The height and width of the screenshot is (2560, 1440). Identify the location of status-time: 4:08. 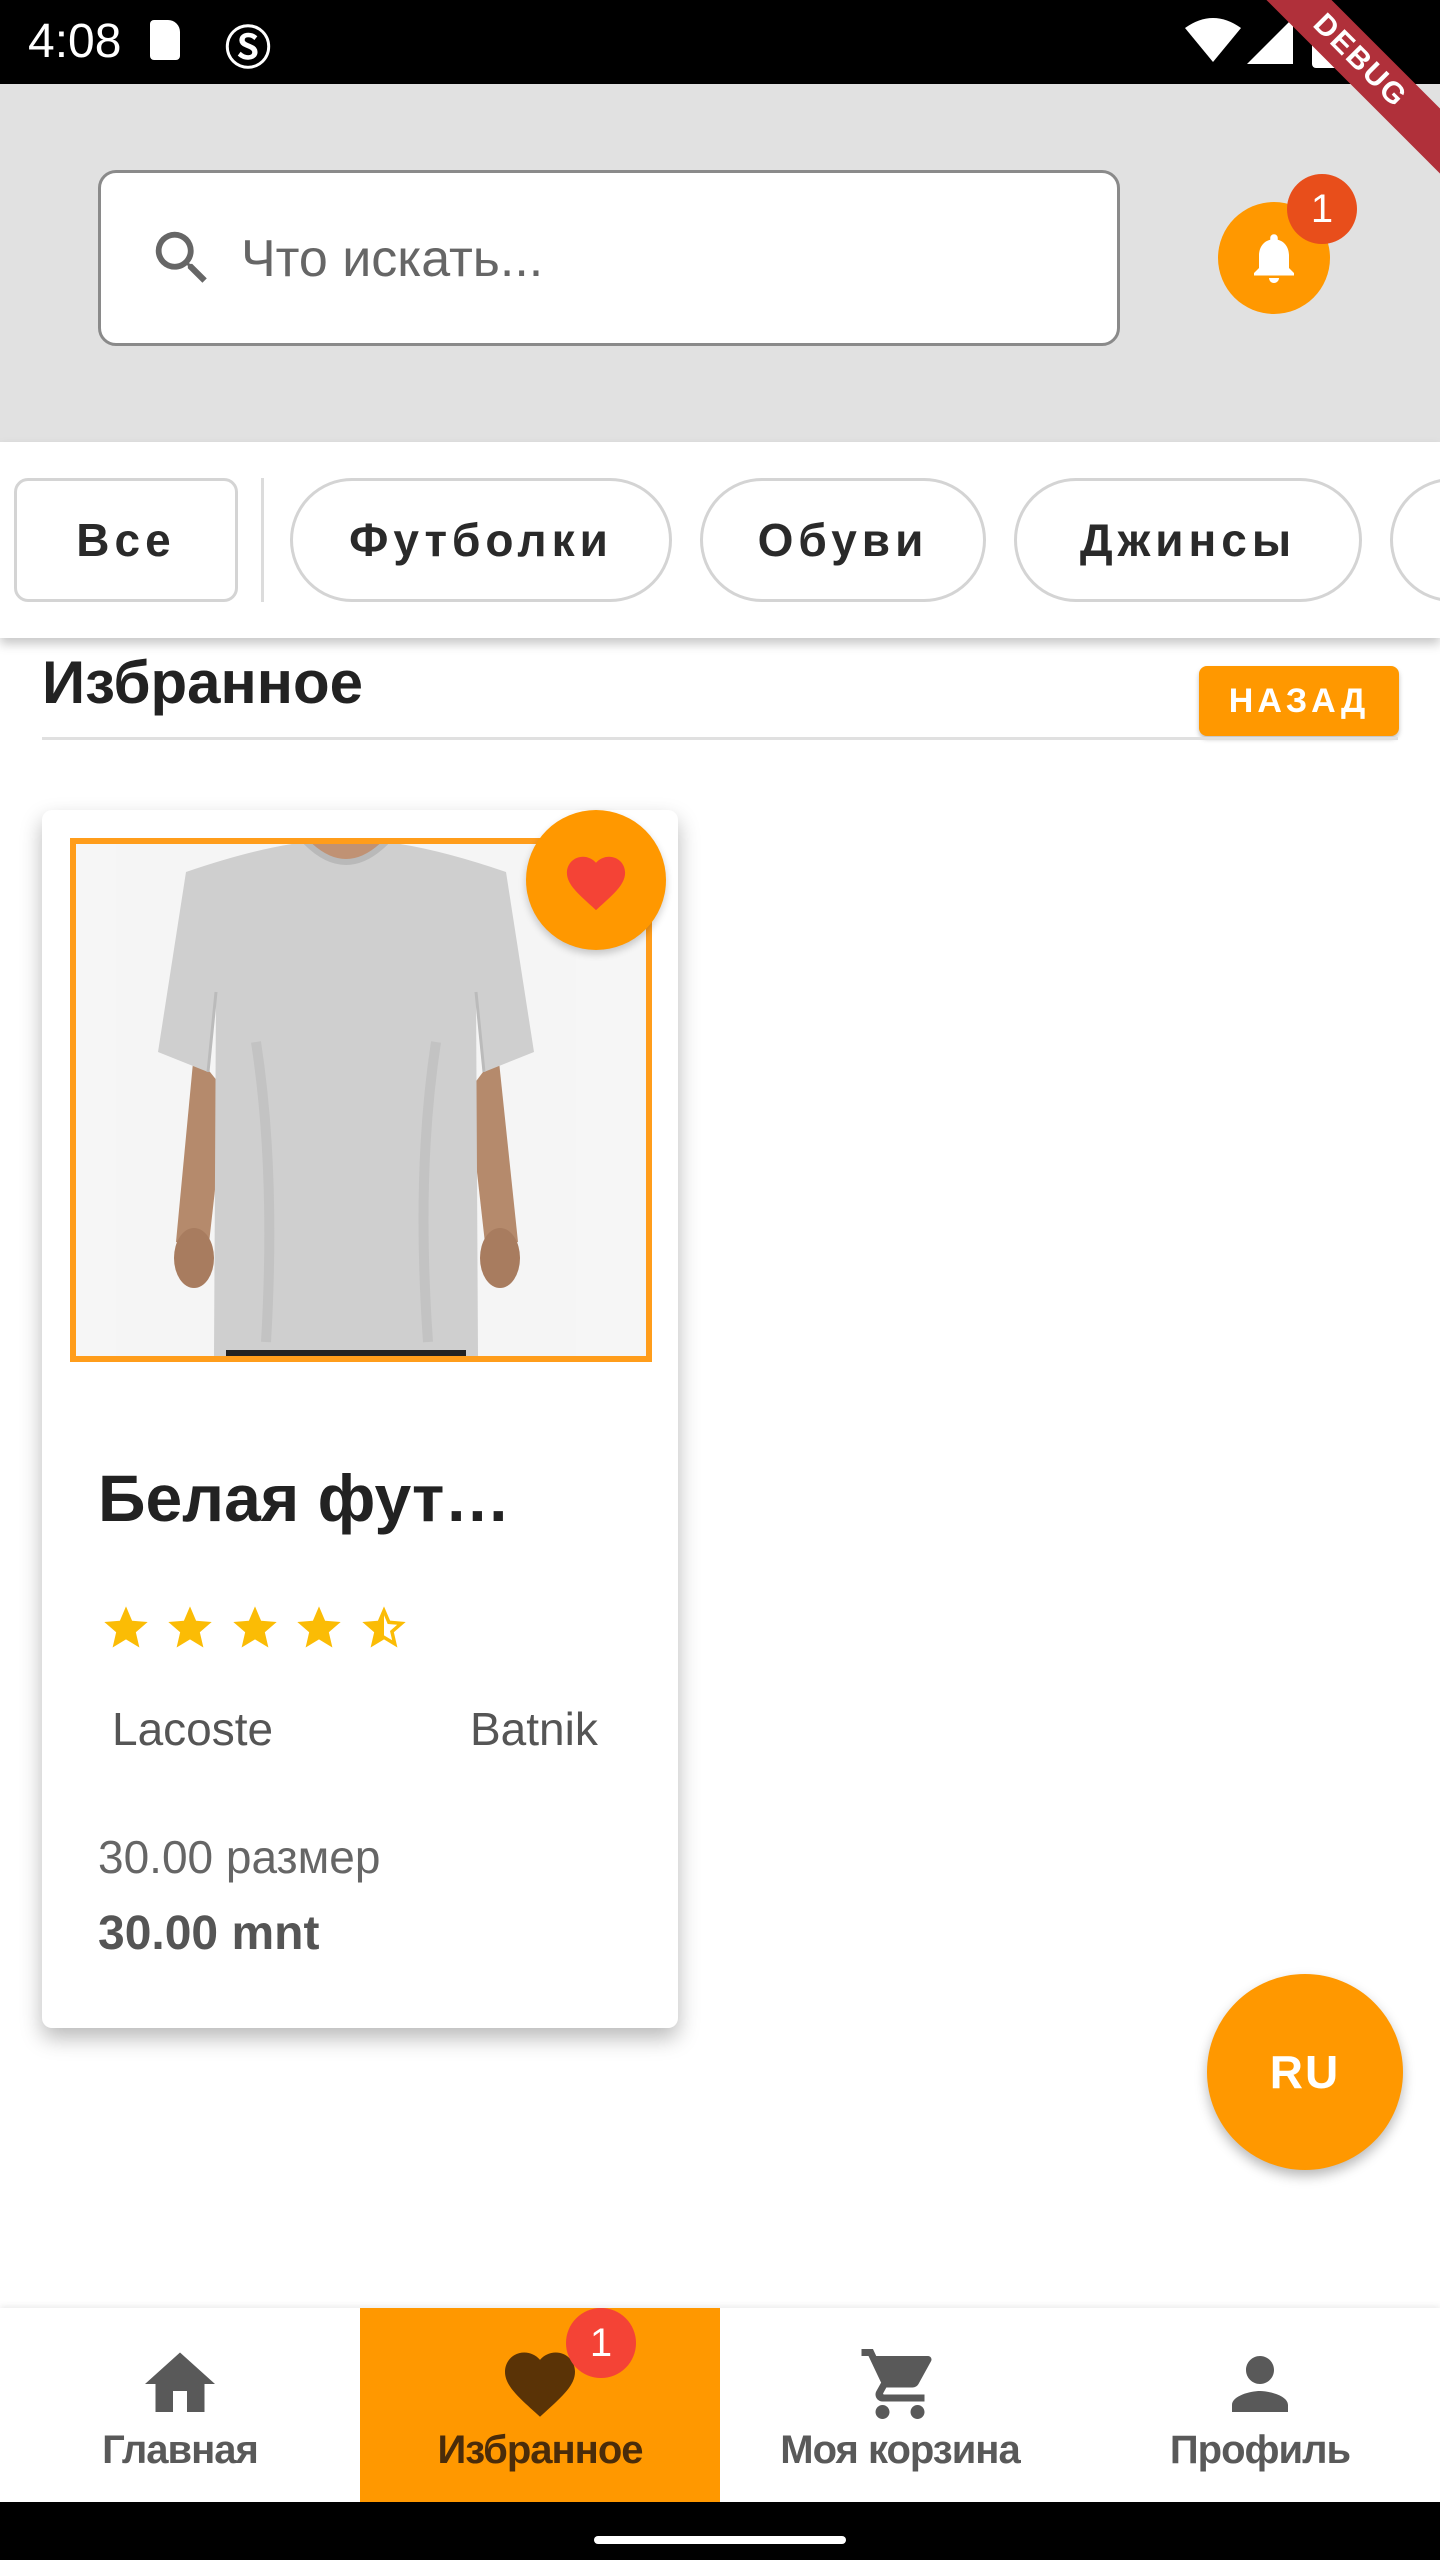
(75, 41).